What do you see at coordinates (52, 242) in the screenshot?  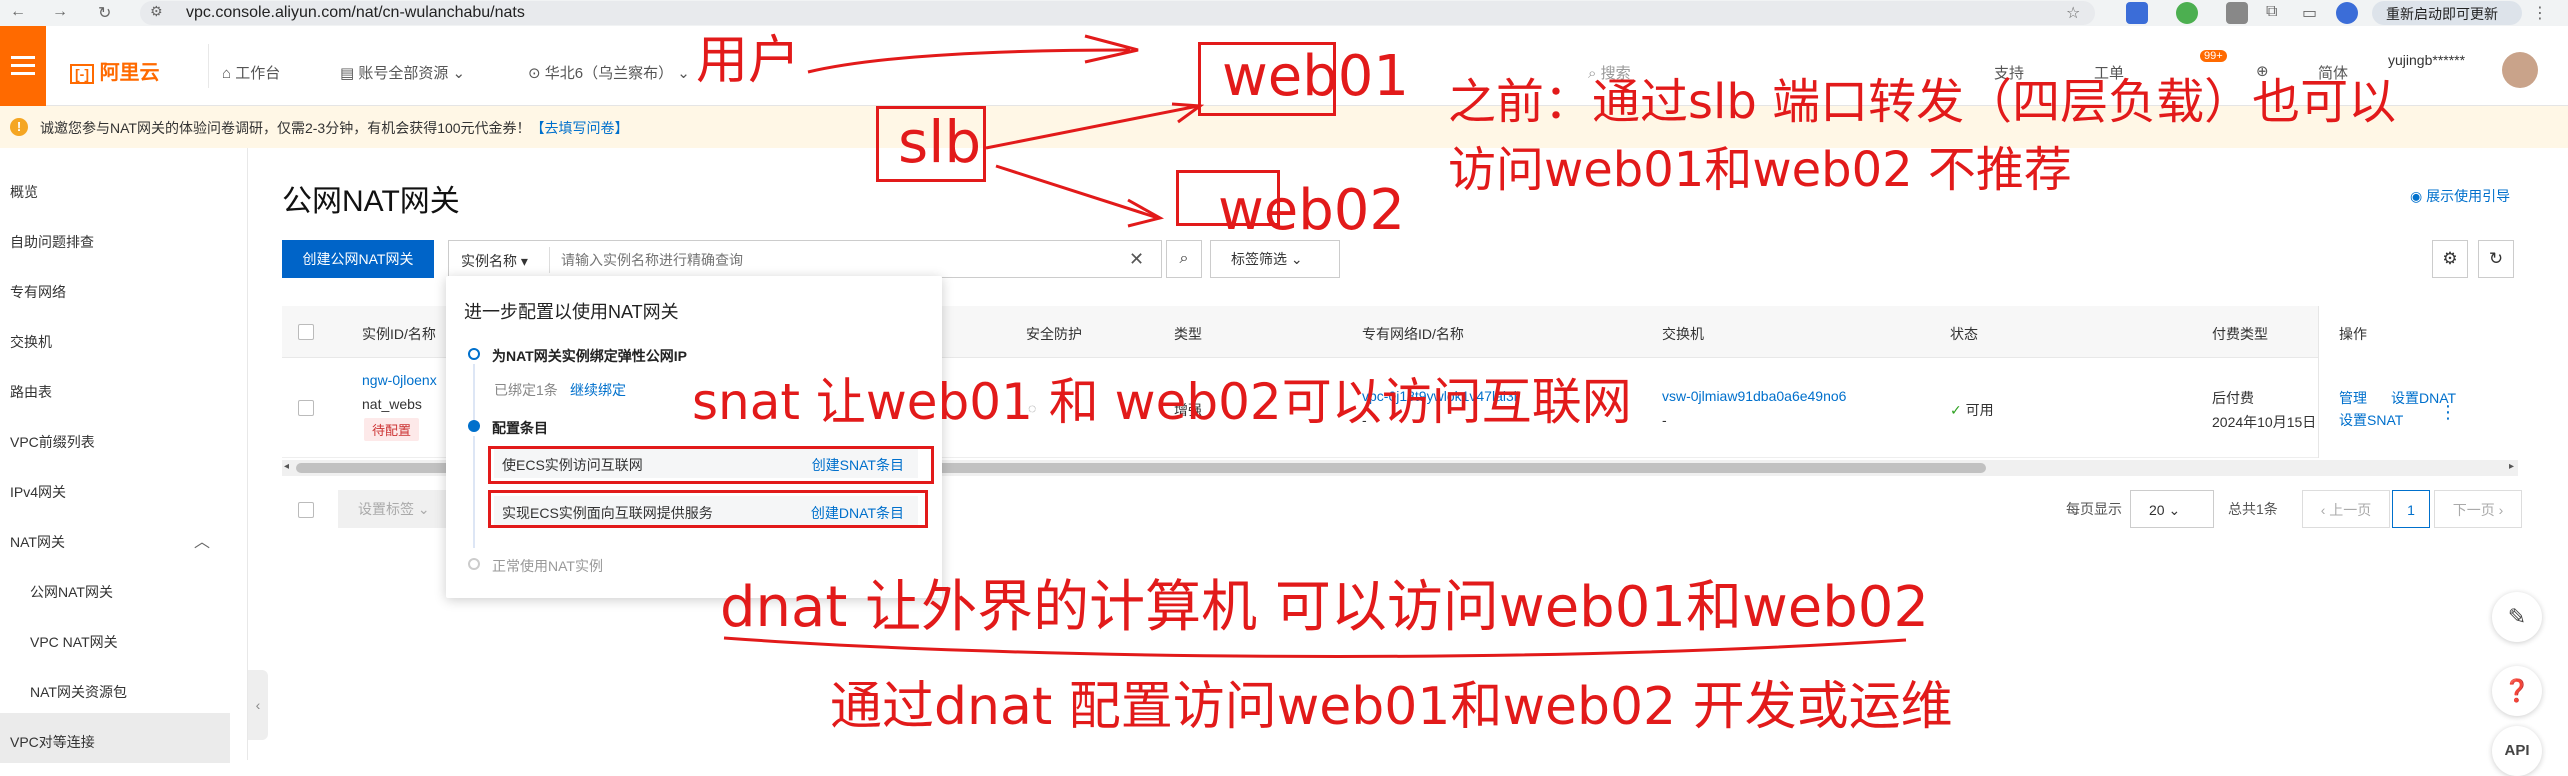 I see `sidebar-item-troubleshoot: 自助问题排查` at bounding box center [52, 242].